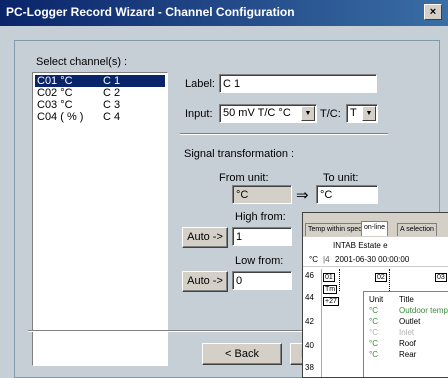 This screenshot has width=448, height=378. I want to click on back-button: < Back, so click(242, 354).